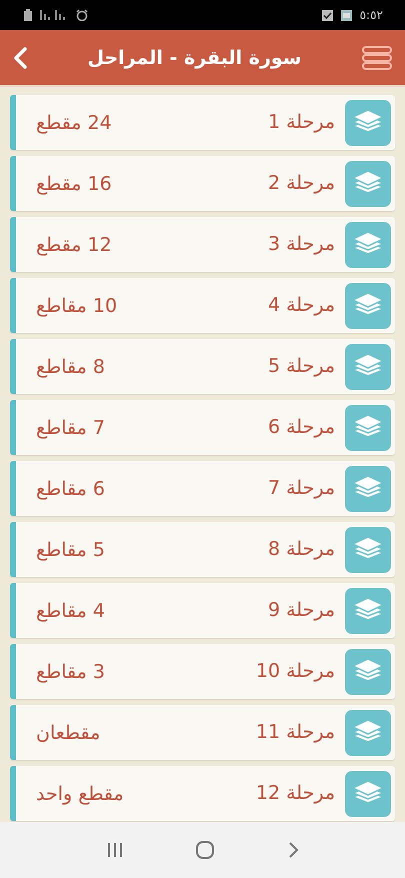 This screenshot has width=405, height=878. I want to click on clock-time: ٥:٥٢, so click(371, 15).